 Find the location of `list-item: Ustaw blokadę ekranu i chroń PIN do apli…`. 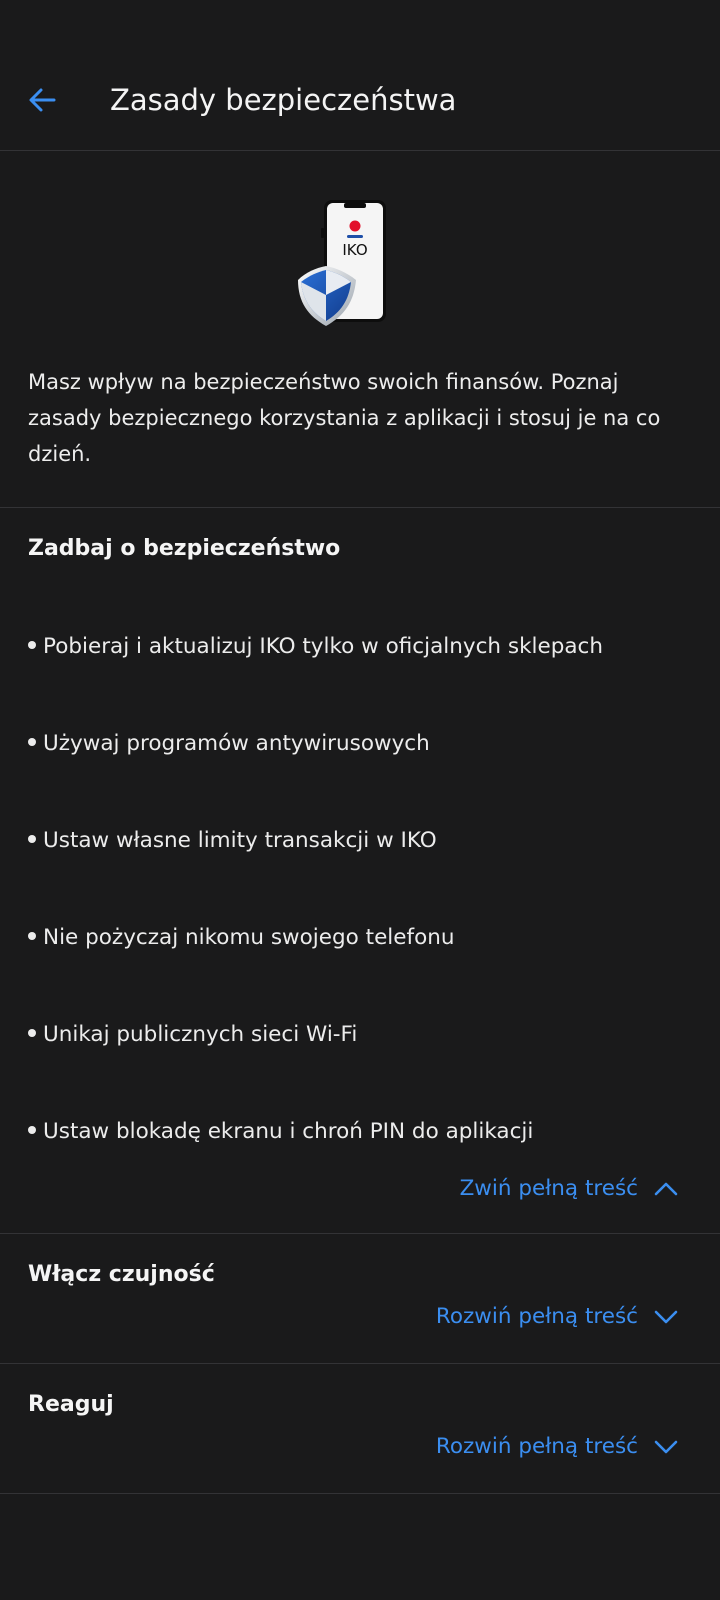

list-item: Ustaw blokadę ekranu i chroń PIN do apli… is located at coordinates (280, 1132).